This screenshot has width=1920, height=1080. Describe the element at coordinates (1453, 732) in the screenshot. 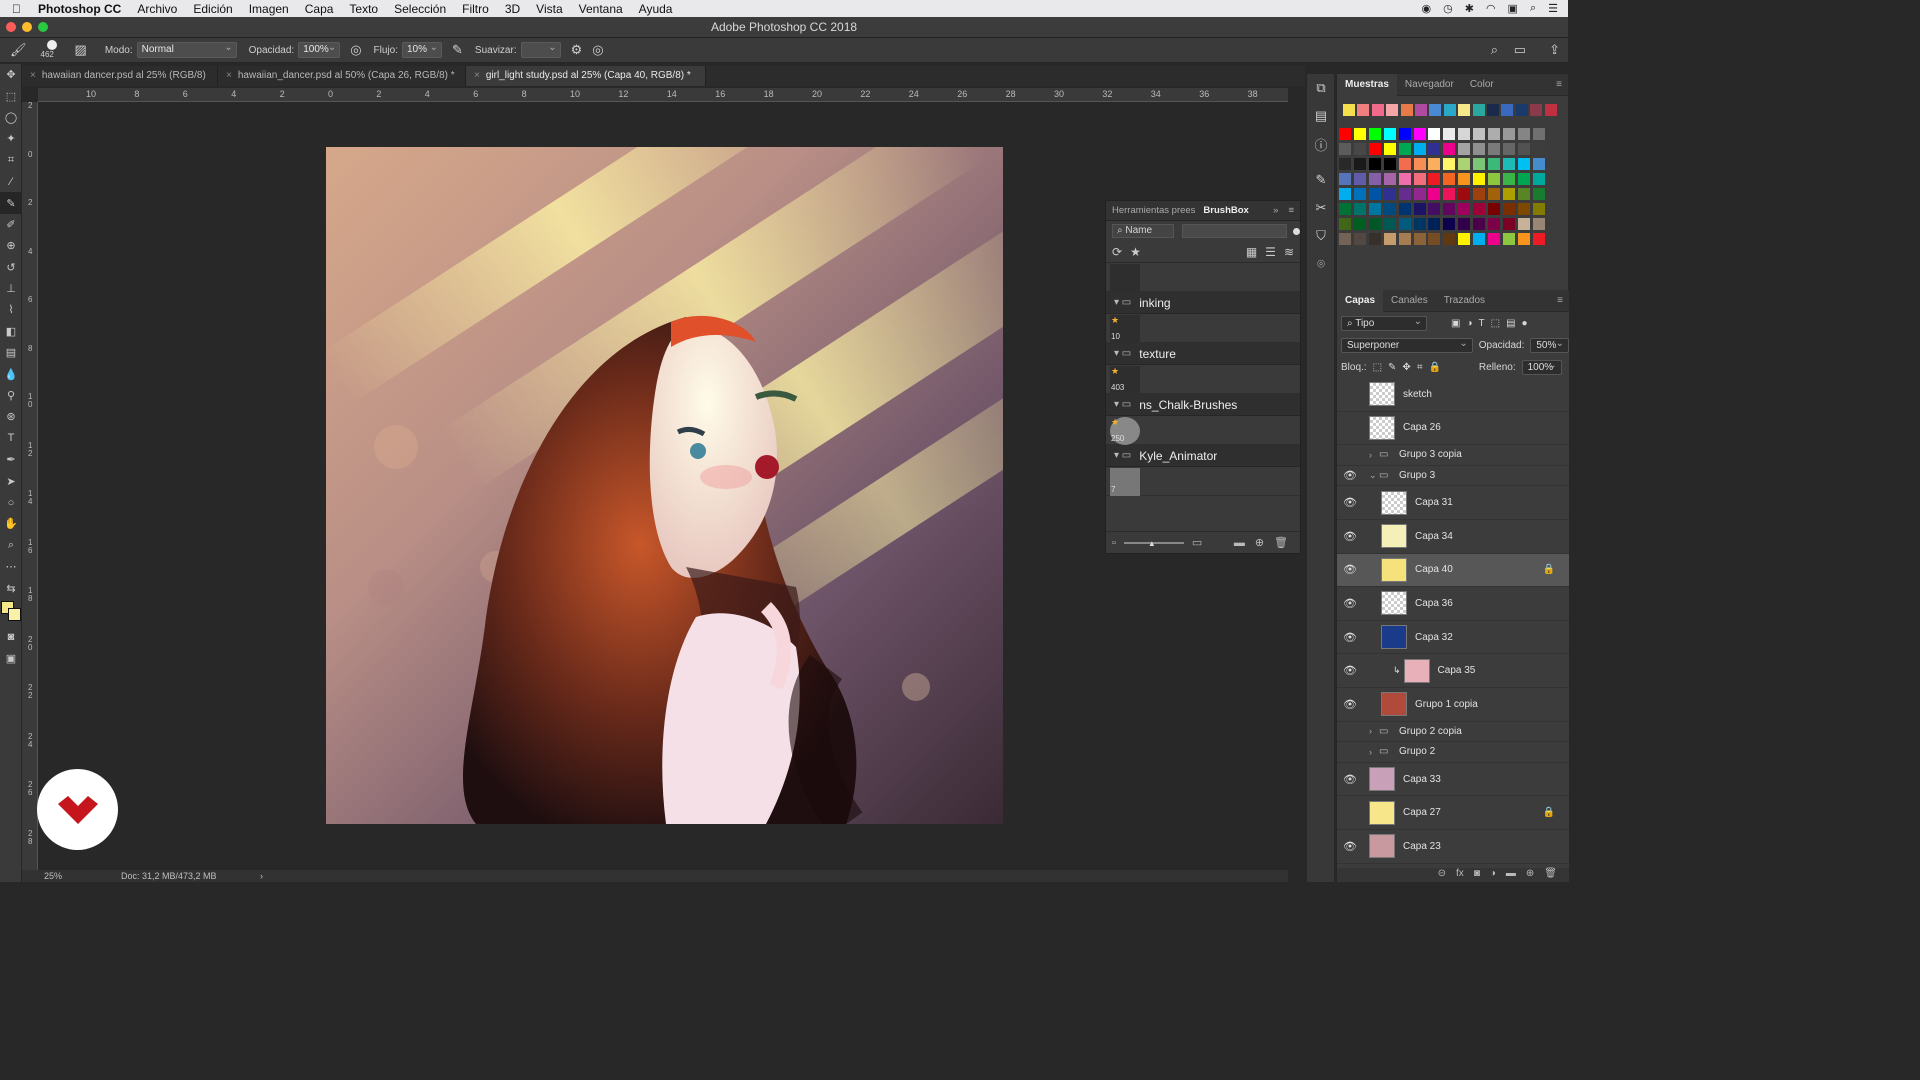

I see `layer-group-row: 👁 ›▭ Grupo 2 copia` at that location.